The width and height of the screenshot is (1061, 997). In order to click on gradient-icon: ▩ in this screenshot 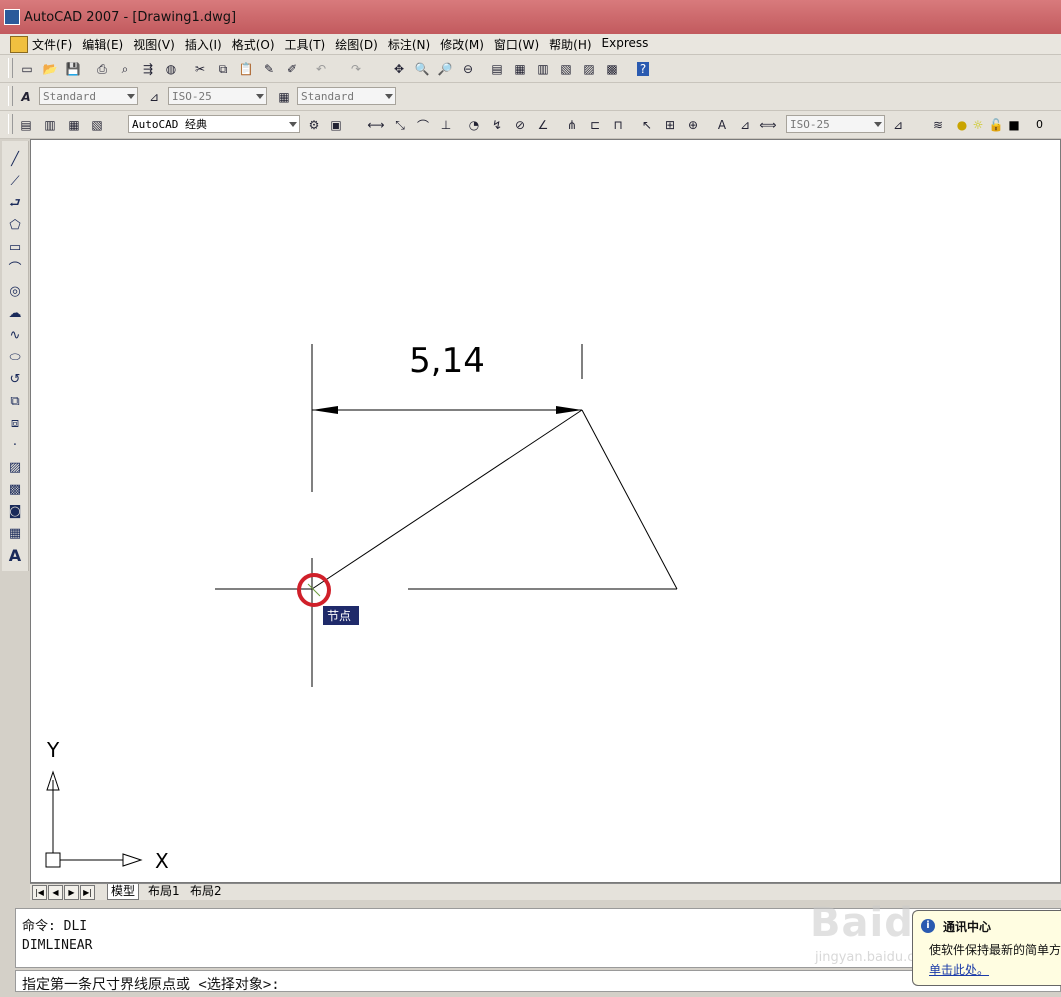, I will do `click(15, 490)`.